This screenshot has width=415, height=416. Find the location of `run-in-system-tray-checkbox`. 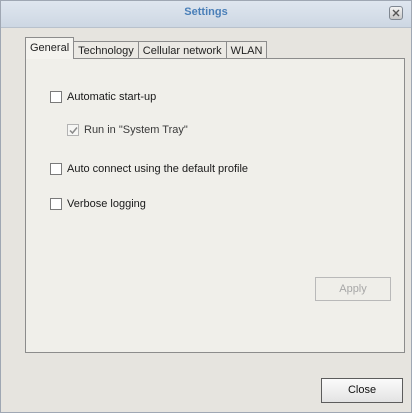

run-in-system-tray-checkbox is located at coordinates (73, 130).